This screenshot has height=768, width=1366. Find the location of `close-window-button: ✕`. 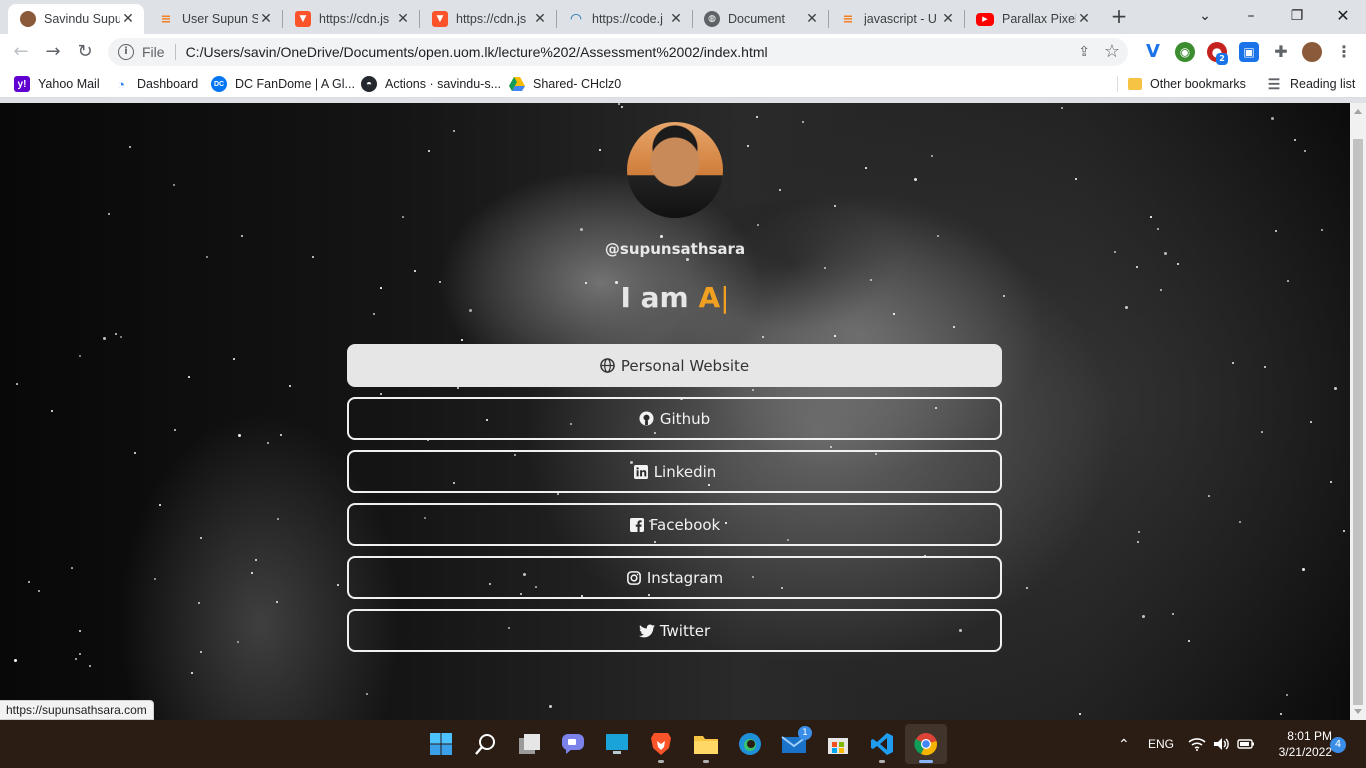

close-window-button: ✕ is located at coordinates (1343, 16).